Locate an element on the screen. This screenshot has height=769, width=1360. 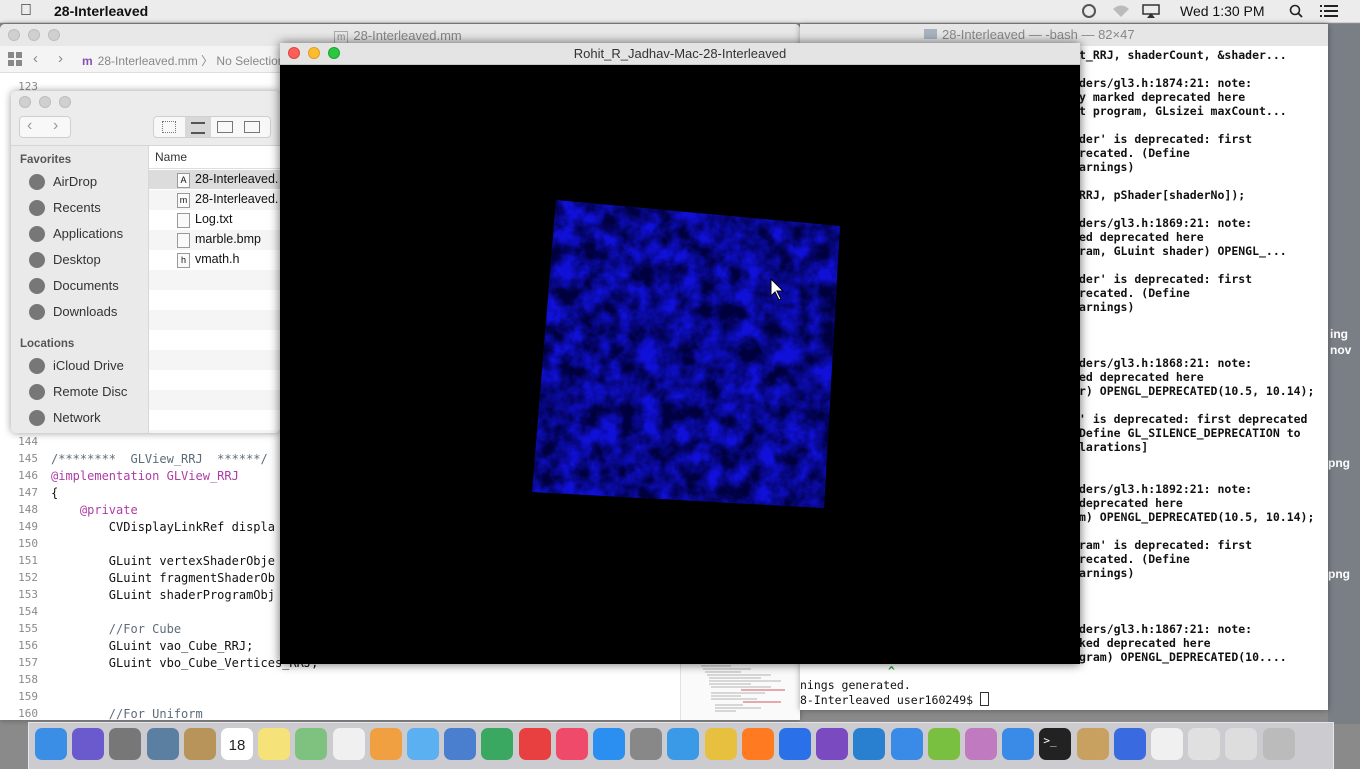
sidebar-item-label: Downloads is located at coordinates (85, 311).